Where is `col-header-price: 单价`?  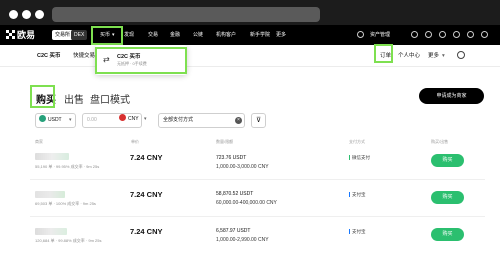
col-header-price: 单价 is located at coordinates (135, 141).